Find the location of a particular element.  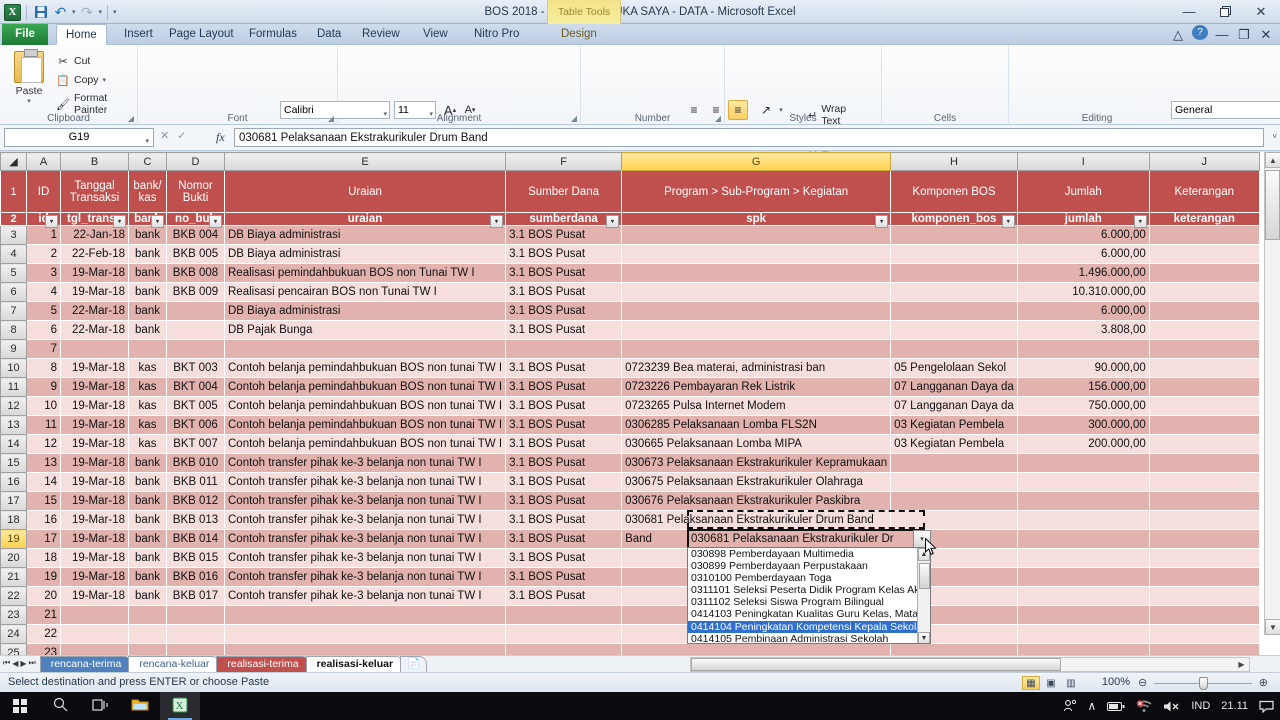

row-header-21: 21 is located at coordinates (13, 577).